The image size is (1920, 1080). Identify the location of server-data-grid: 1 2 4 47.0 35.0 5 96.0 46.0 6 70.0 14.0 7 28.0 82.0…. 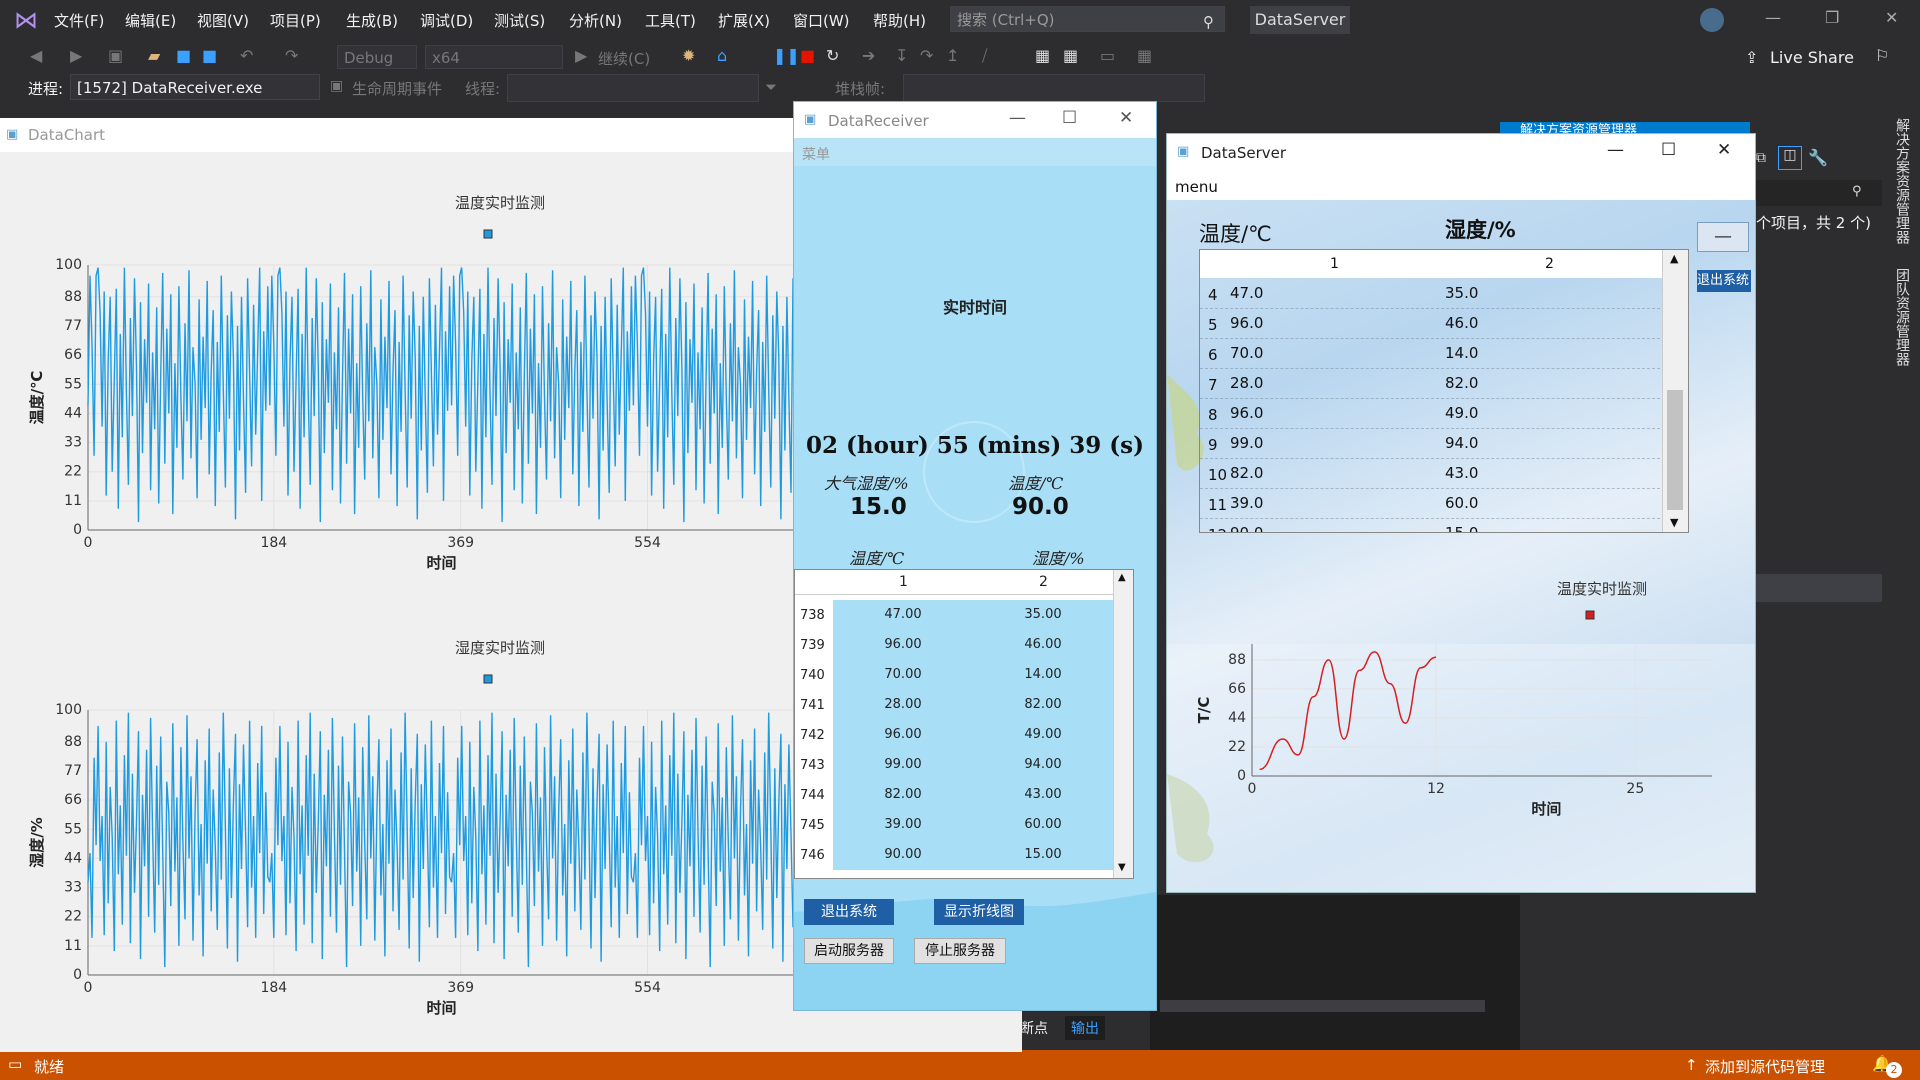
(1444, 391).